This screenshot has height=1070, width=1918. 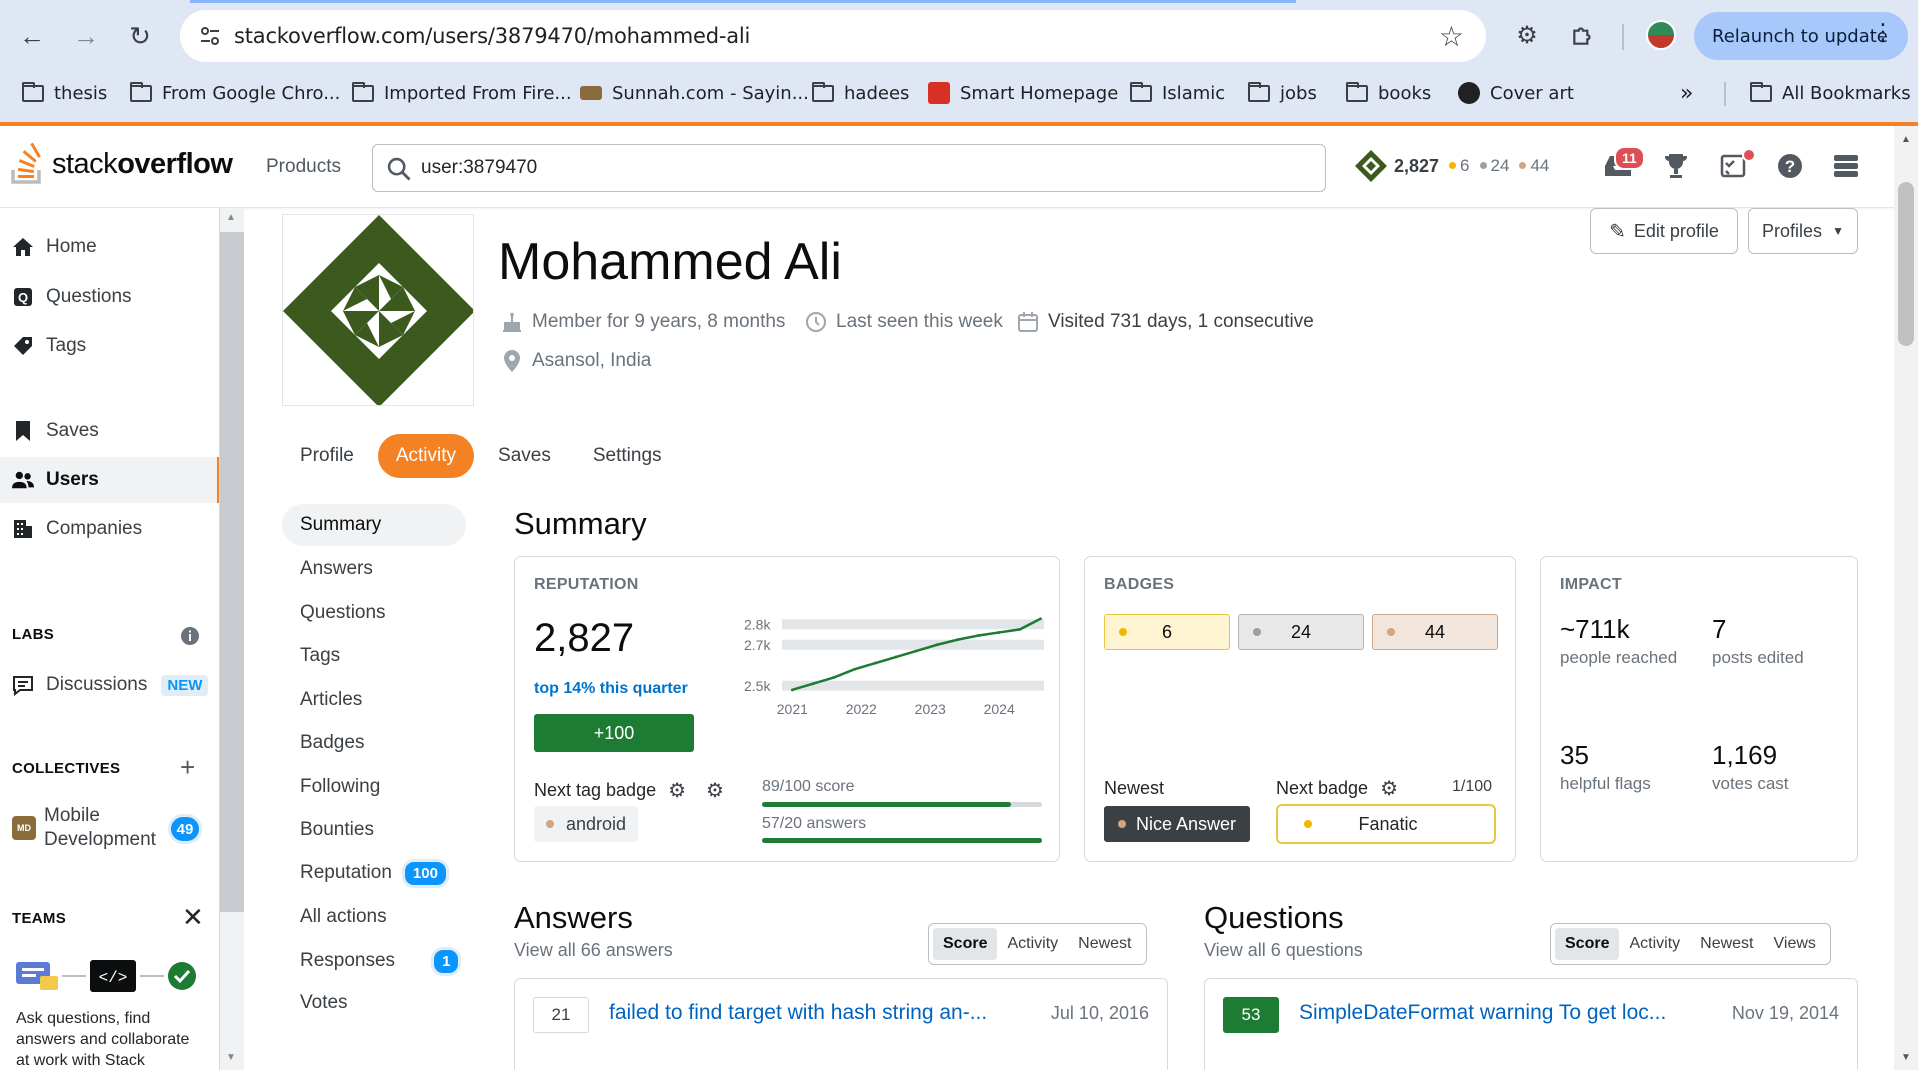 What do you see at coordinates (32, 36) in the screenshot?
I see `back-icon: ←` at bounding box center [32, 36].